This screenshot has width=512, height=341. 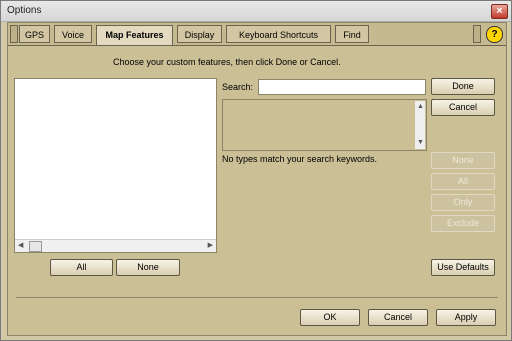 I want to click on close-button: ×, so click(x=499, y=11).